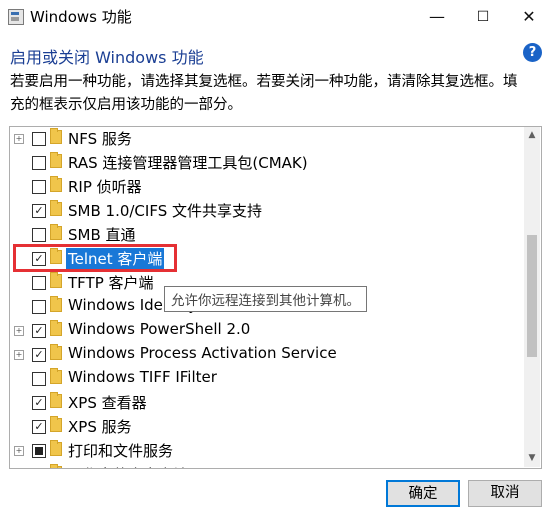 Image resolution: width=552 pixels, height=515 pixels. Describe the element at coordinates (107, 403) in the screenshot. I see `feature-label: XPS 查看器` at that location.